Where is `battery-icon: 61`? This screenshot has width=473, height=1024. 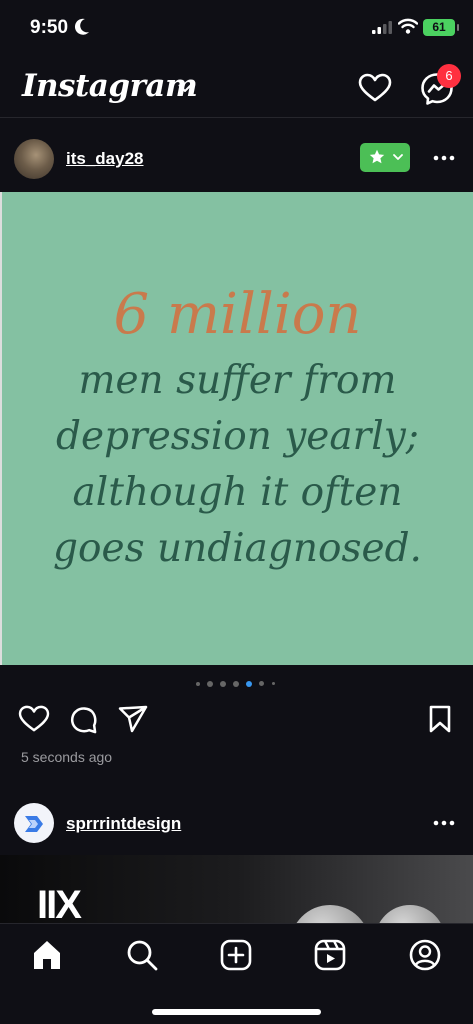
battery-icon: 61 is located at coordinates (441, 27).